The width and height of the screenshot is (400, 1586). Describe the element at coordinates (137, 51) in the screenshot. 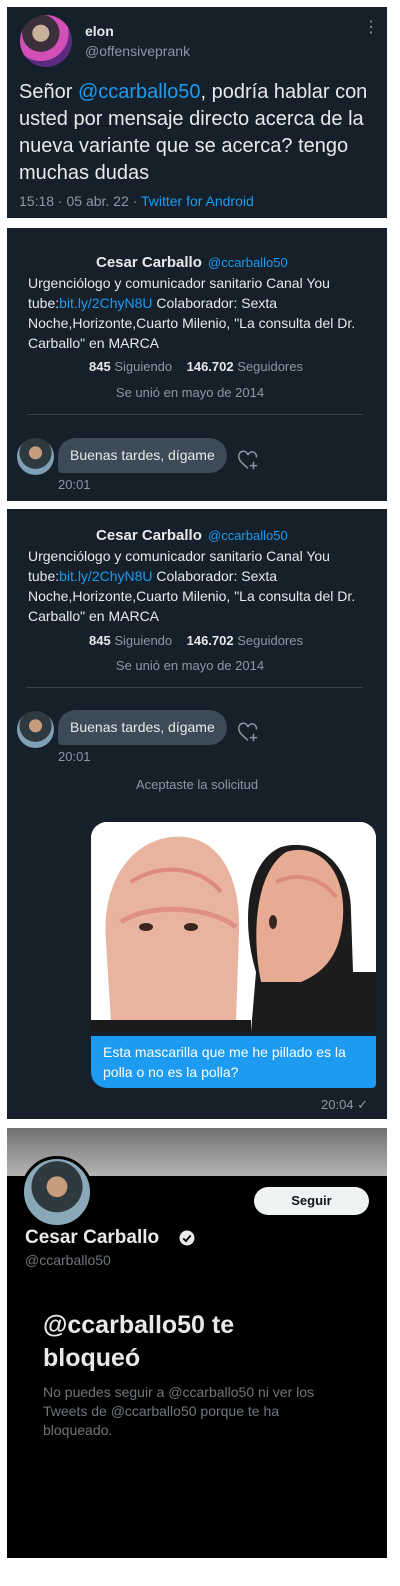

I see `tweet-author-handle: @offensiveprank` at that location.